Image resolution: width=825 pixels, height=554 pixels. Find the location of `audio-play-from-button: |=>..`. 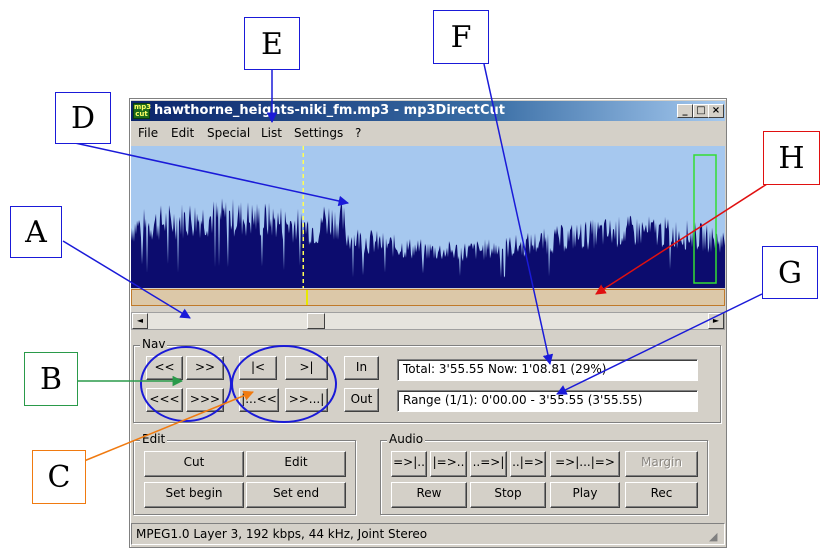

audio-play-from-button: |=>.. is located at coordinates (448, 464).